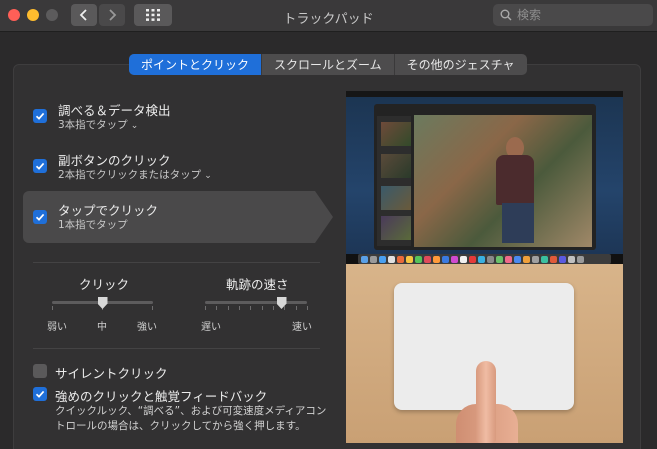 The height and width of the screenshot is (449, 657). I want to click on silent-click-checkbox, so click(40, 371).